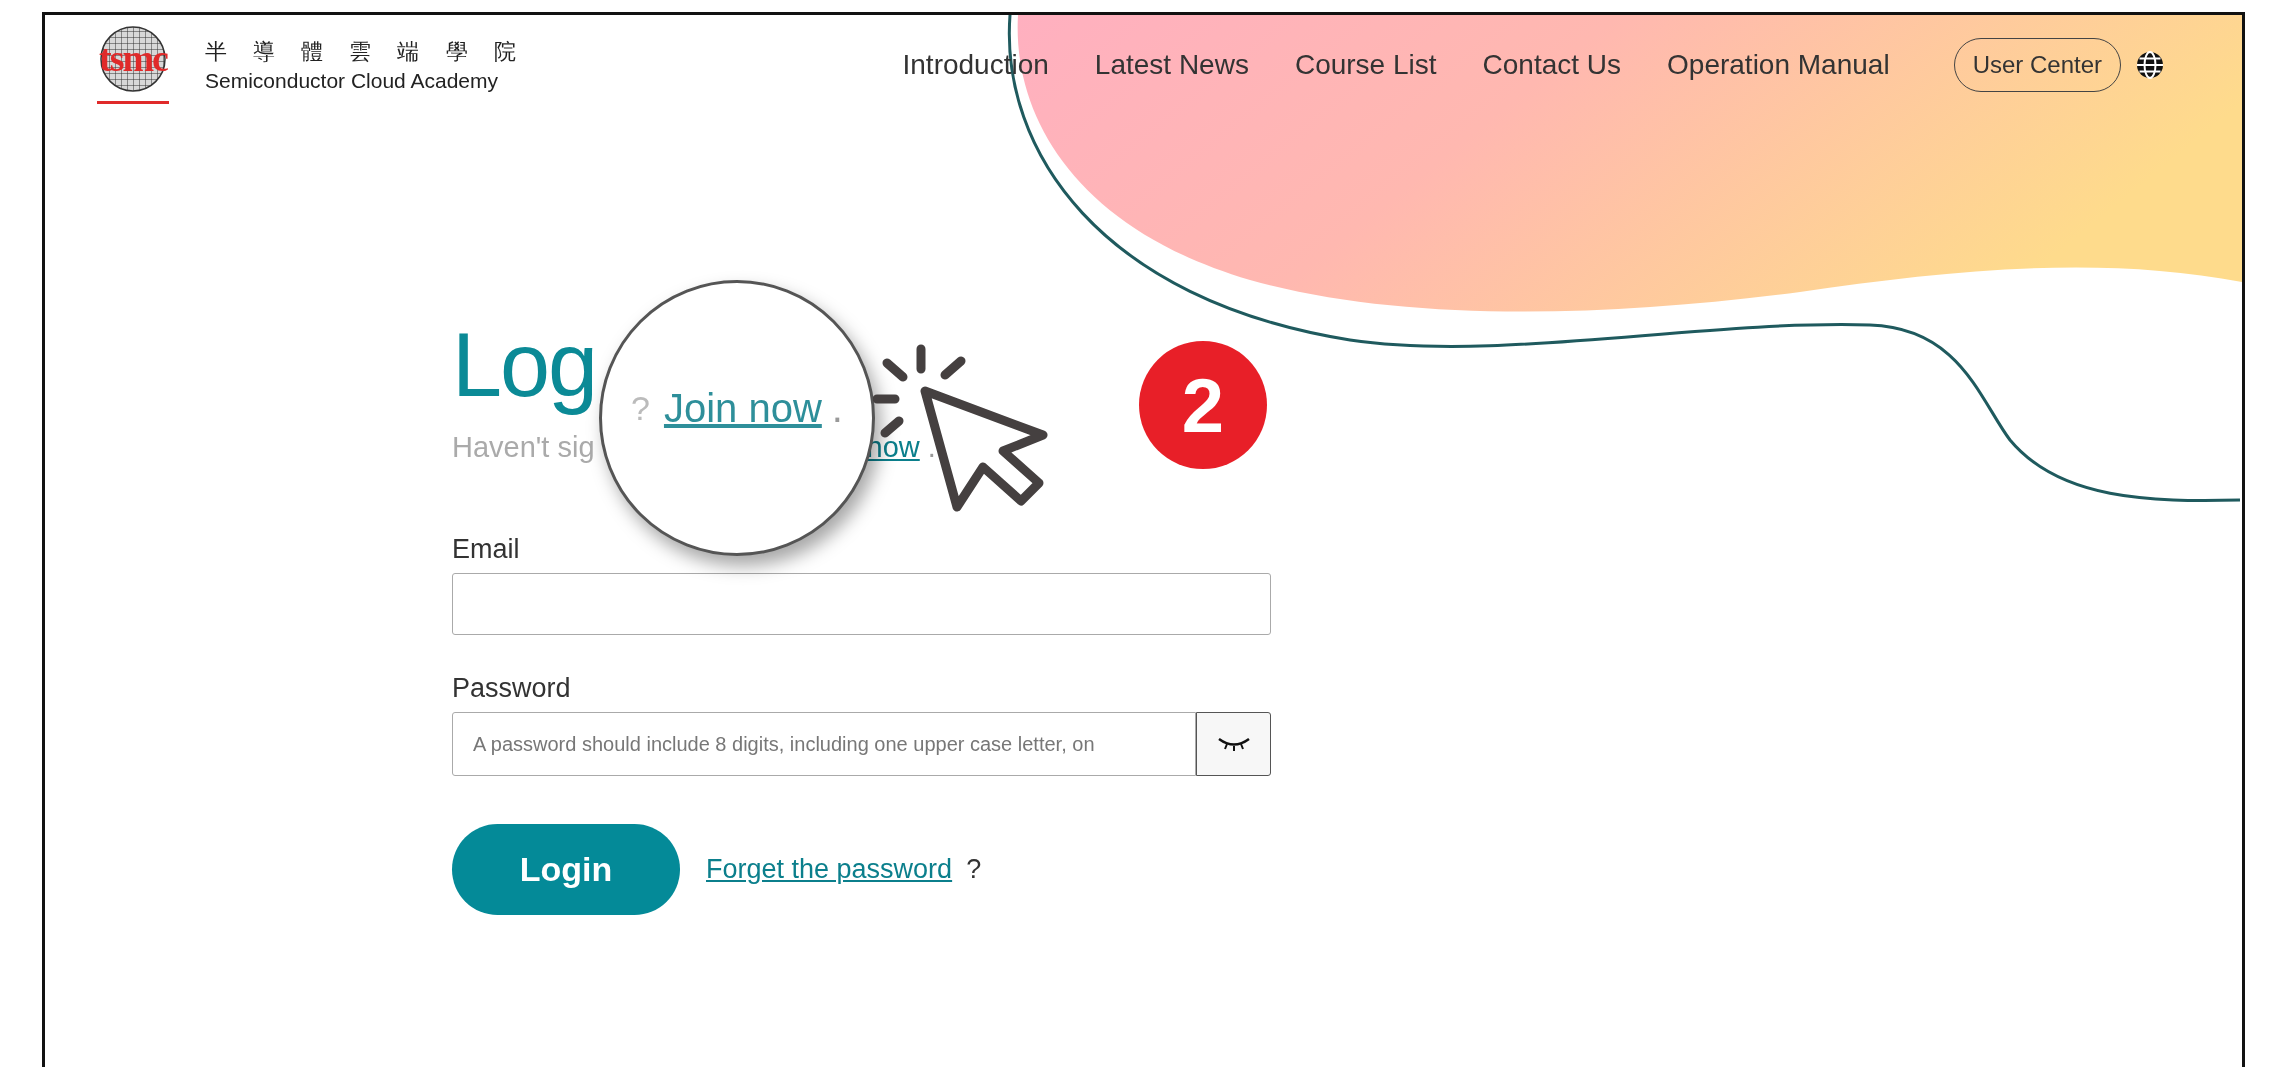 The image size is (2273, 1067). What do you see at coordinates (1365, 65) in the screenshot?
I see `nav-link: Course List` at bounding box center [1365, 65].